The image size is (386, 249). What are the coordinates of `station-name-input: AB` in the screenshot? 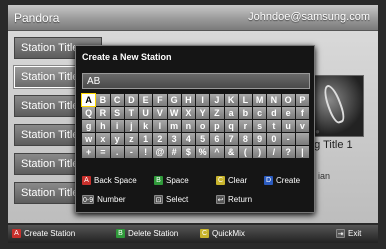 It's located at (196, 81).